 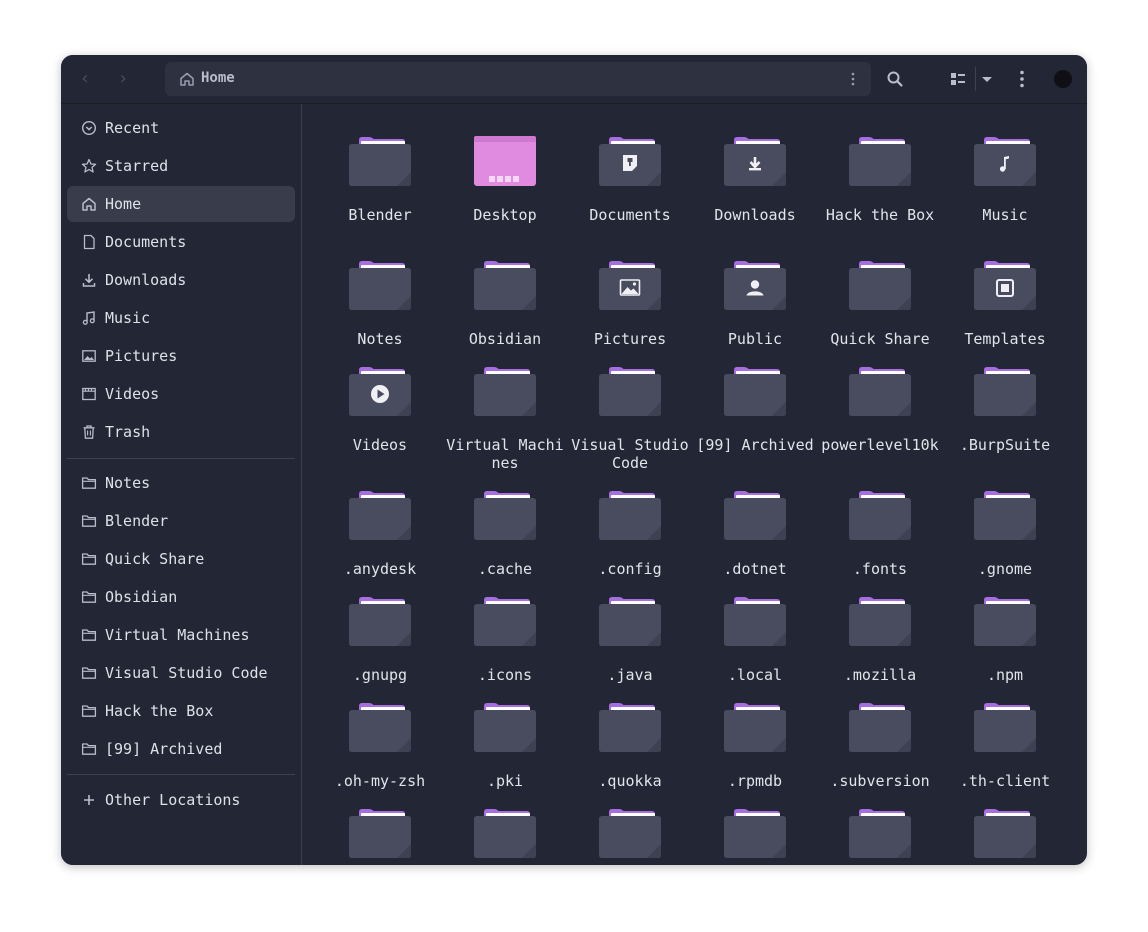 I want to click on folder-name: .quokka, so click(x=630, y=781).